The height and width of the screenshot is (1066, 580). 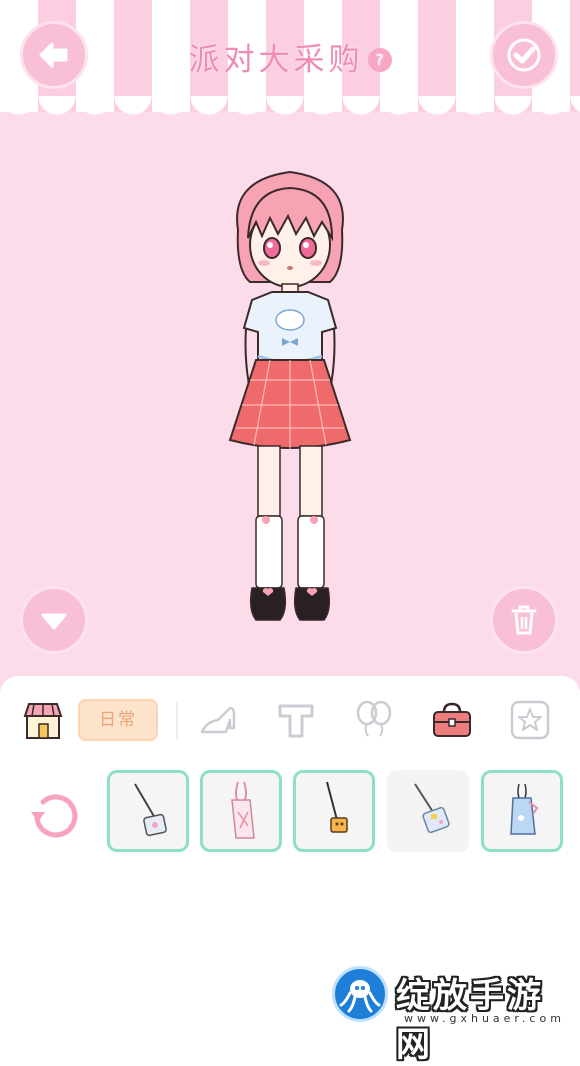 I want to click on star-icon, so click(x=530, y=720).